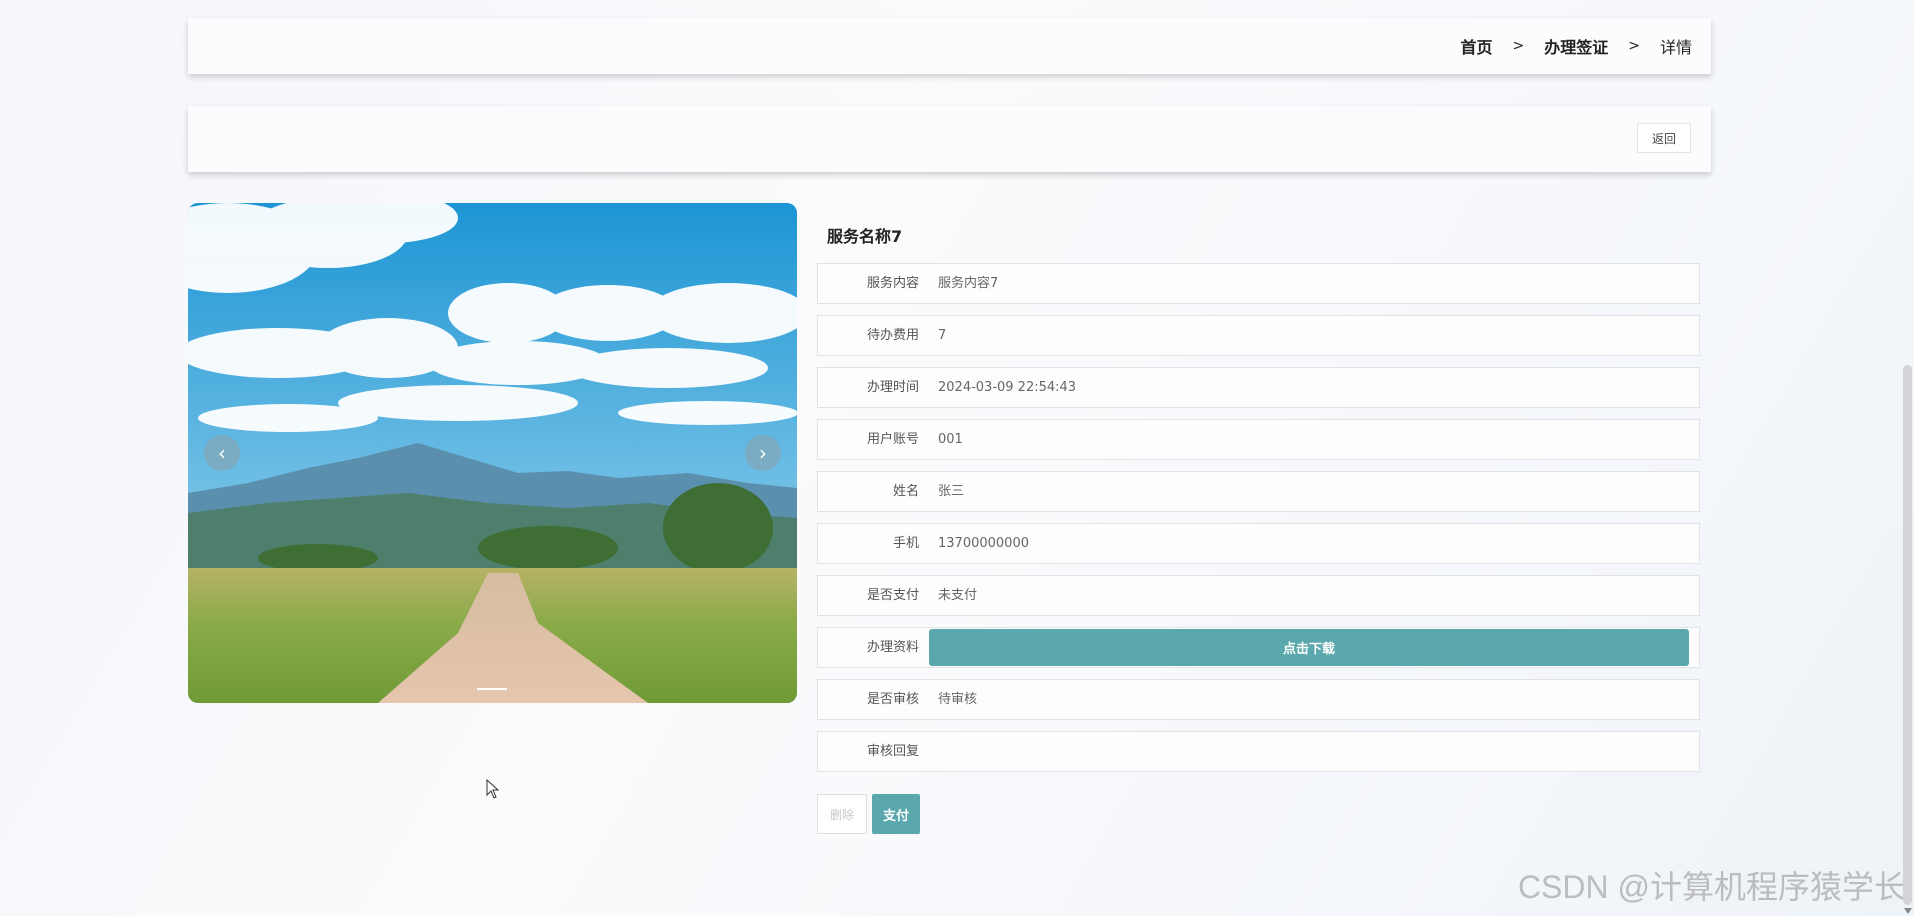  What do you see at coordinates (958, 595) in the screenshot?
I see `field-value: 未支付` at bounding box center [958, 595].